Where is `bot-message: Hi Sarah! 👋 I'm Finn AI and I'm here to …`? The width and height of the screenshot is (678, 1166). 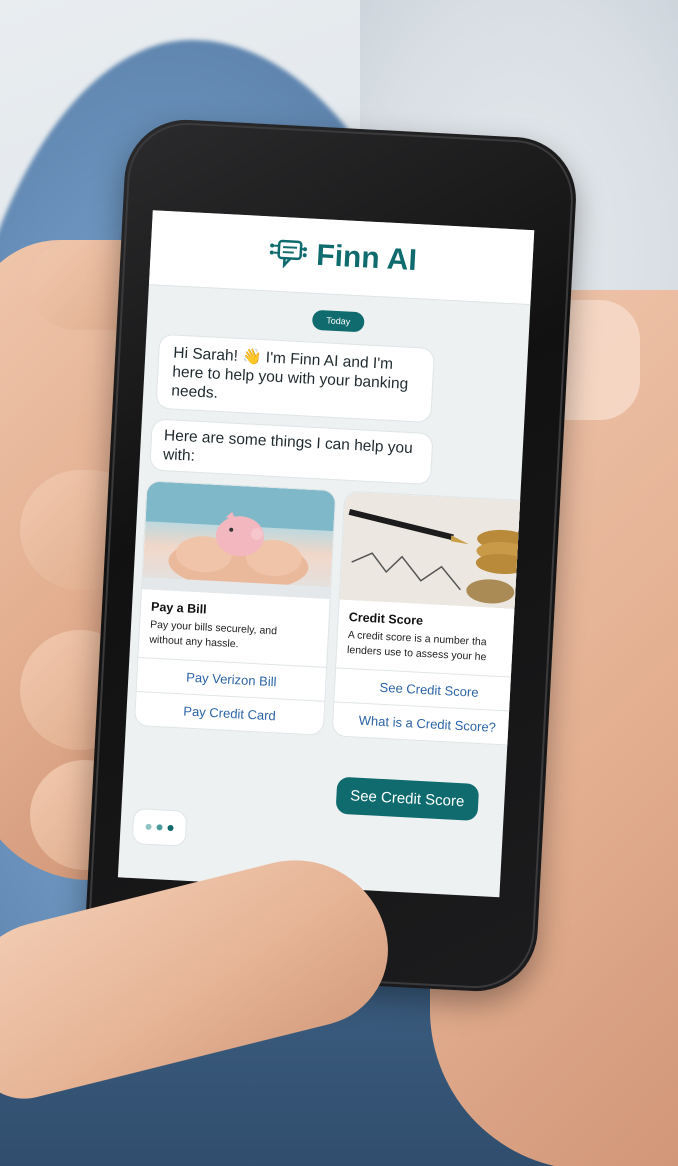
bot-message: Hi Sarah! 👋 I'm Finn AI and I'm here to … is located at coordinates (295, 378).